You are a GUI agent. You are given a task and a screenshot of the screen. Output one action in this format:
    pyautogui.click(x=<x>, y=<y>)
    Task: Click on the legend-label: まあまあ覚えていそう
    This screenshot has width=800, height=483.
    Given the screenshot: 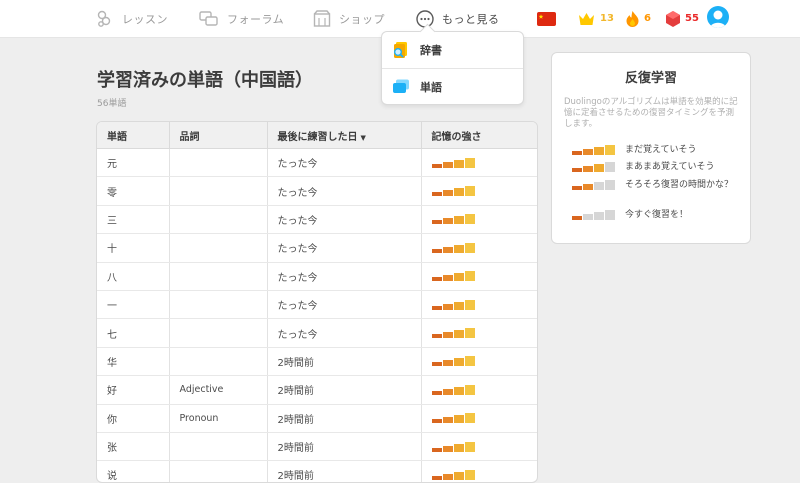 What is the action you would take?
    pyautogui.click(x=690, y=167)
    